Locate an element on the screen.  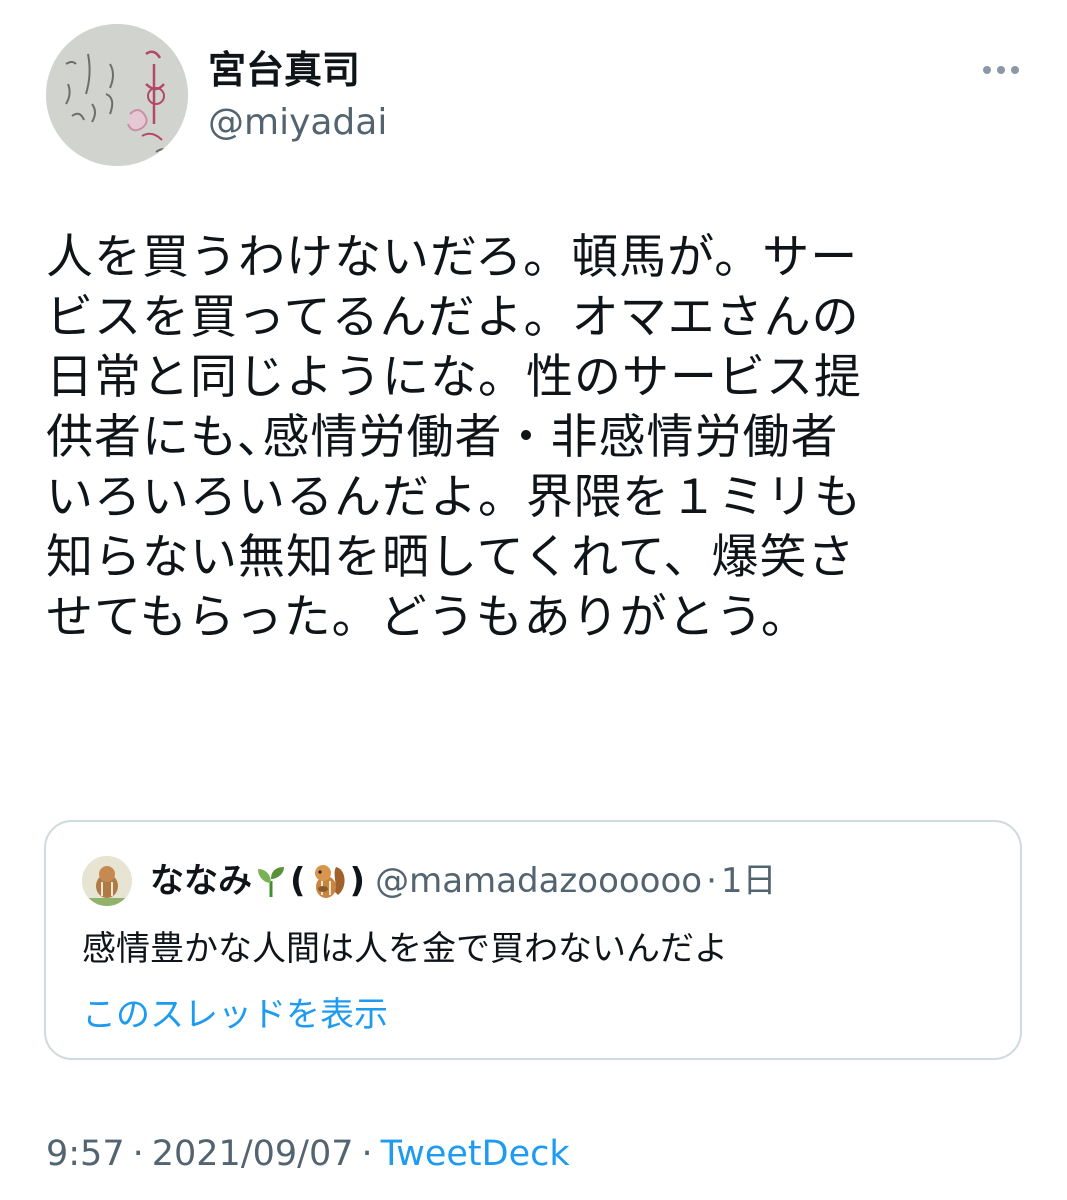
tweet-date: 2021/09/07 is located at coordinates (253, 1154).